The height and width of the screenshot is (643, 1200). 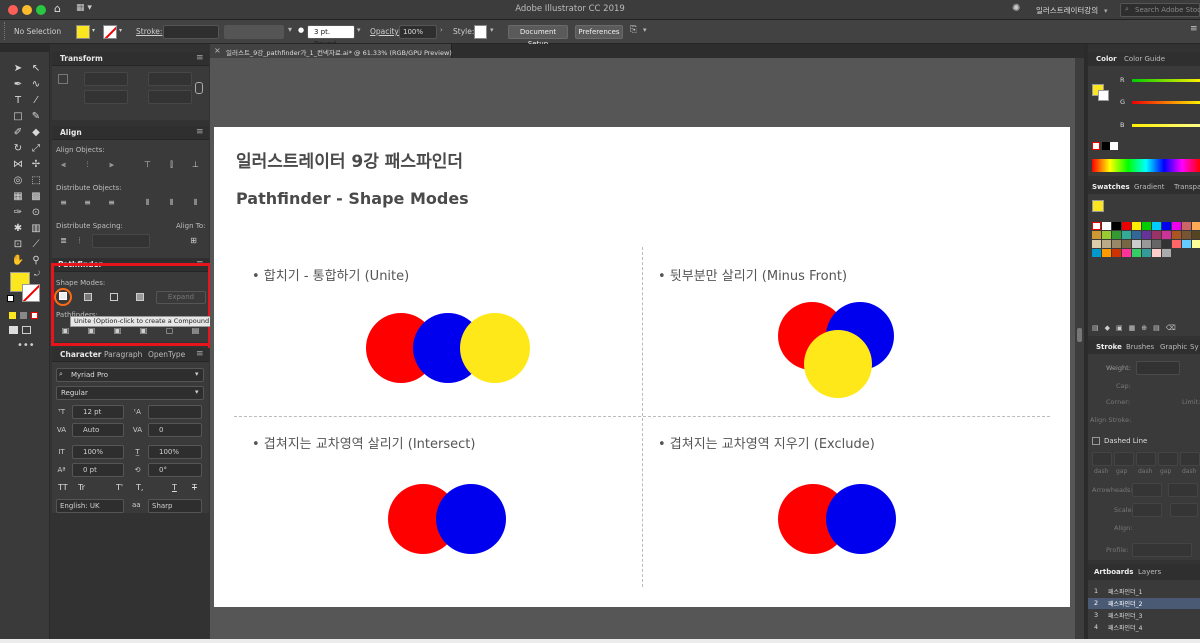 I want to click on maximize-window-button, so click(x=41, y=10).